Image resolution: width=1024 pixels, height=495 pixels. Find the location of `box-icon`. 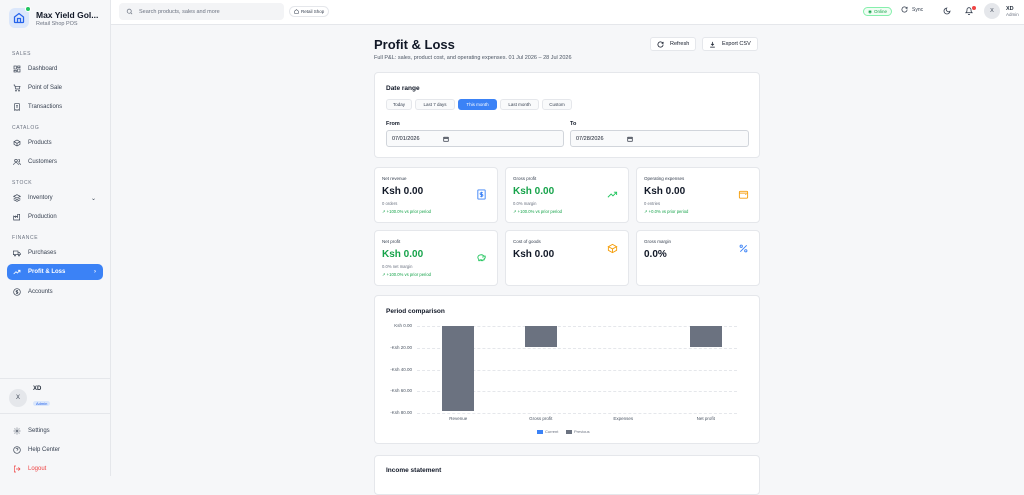

box-icon is located at coordinates (17, 143).